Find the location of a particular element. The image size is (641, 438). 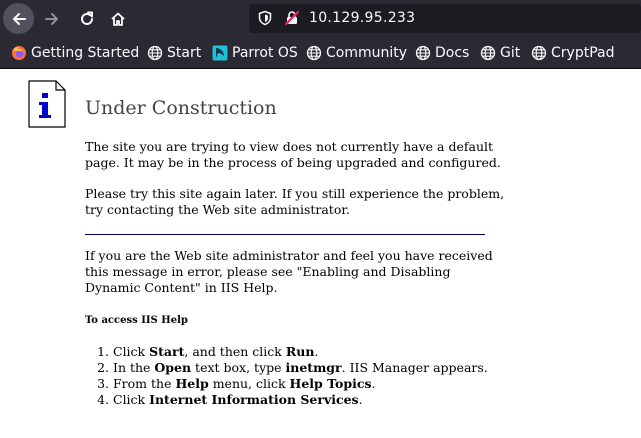

bookmark-git: Git is located at coordinates (500, 52).